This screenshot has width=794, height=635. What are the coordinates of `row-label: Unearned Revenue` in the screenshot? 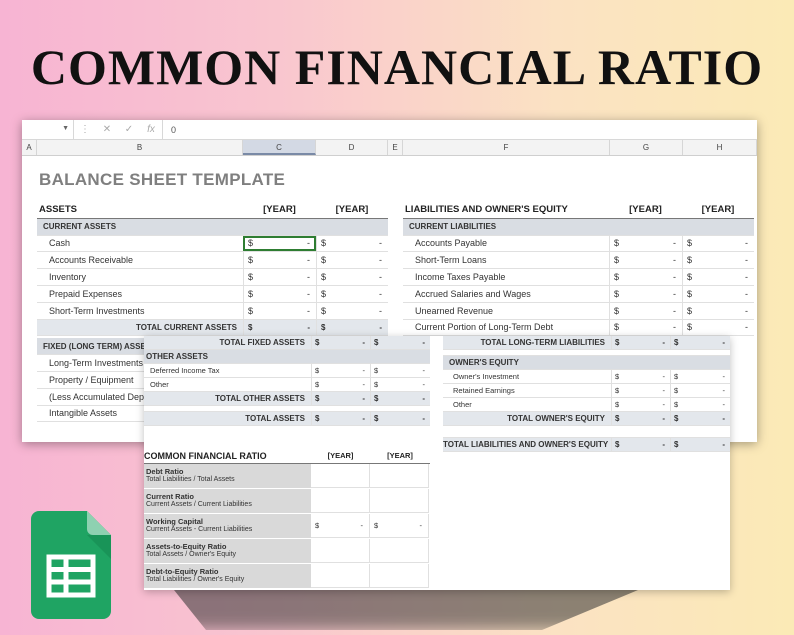 It's located at (454, 310).